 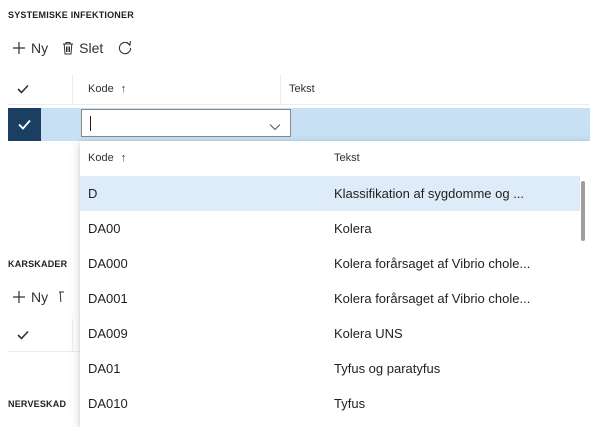 I want to click on editing-row, so click(x=299, y=124).